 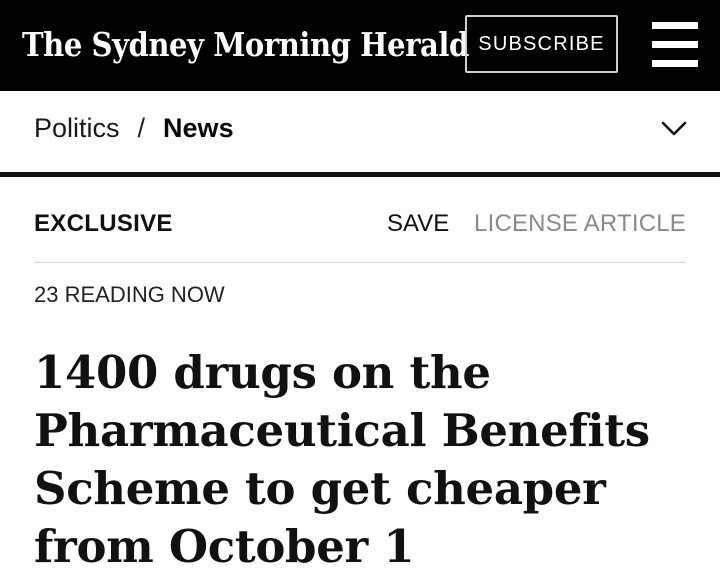 What do you see at coordinates (360, 229) in the screenshot?
I see `article-actions: EXCLUSIVE SAVE LICENSE ARTICLE` at bounding box center [360, 229].